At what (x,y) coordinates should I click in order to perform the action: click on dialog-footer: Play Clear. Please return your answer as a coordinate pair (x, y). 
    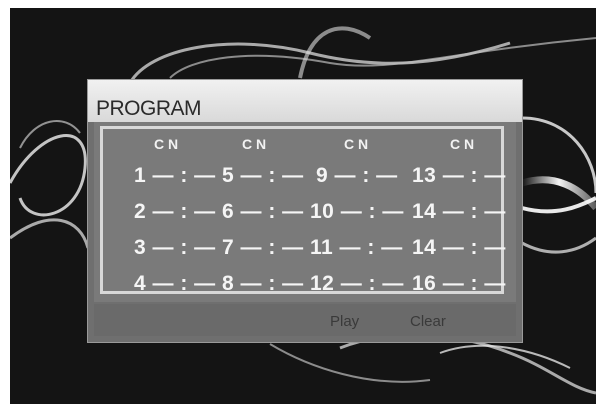
    Looking at the image, I should click on (305, 320).